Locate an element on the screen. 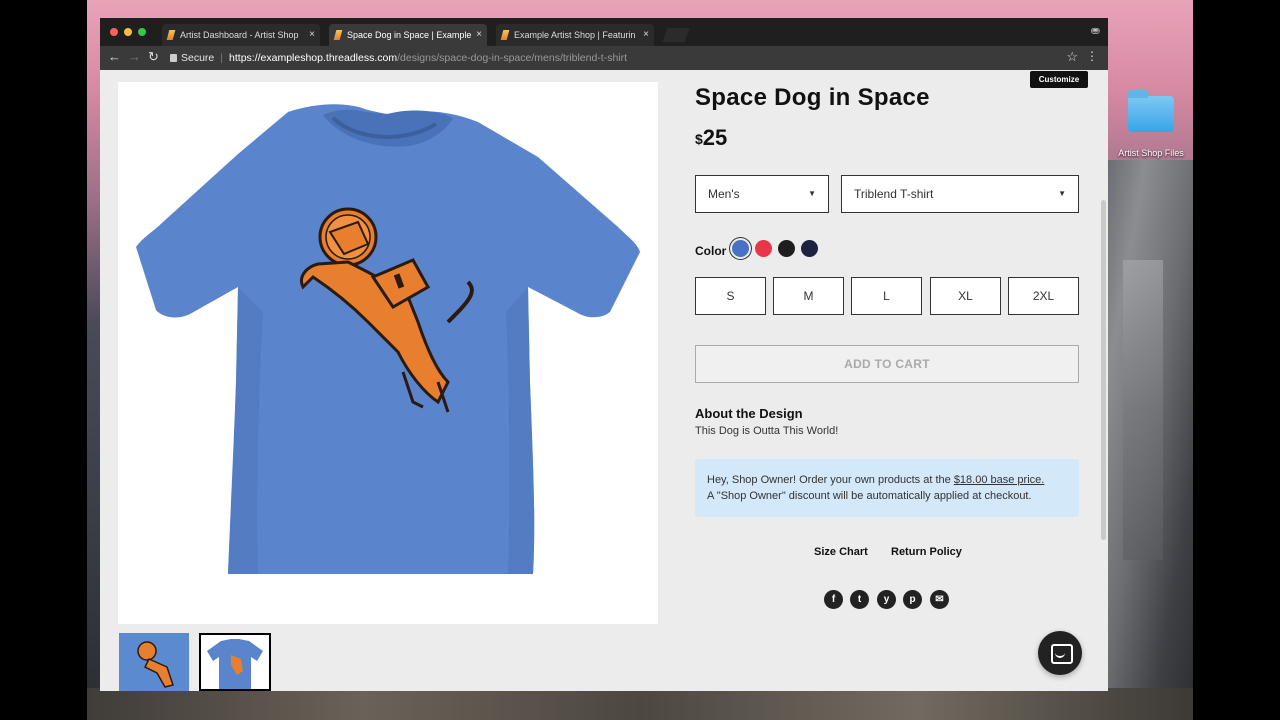  size-option-xl: XL is located at coordinates (965, 296).